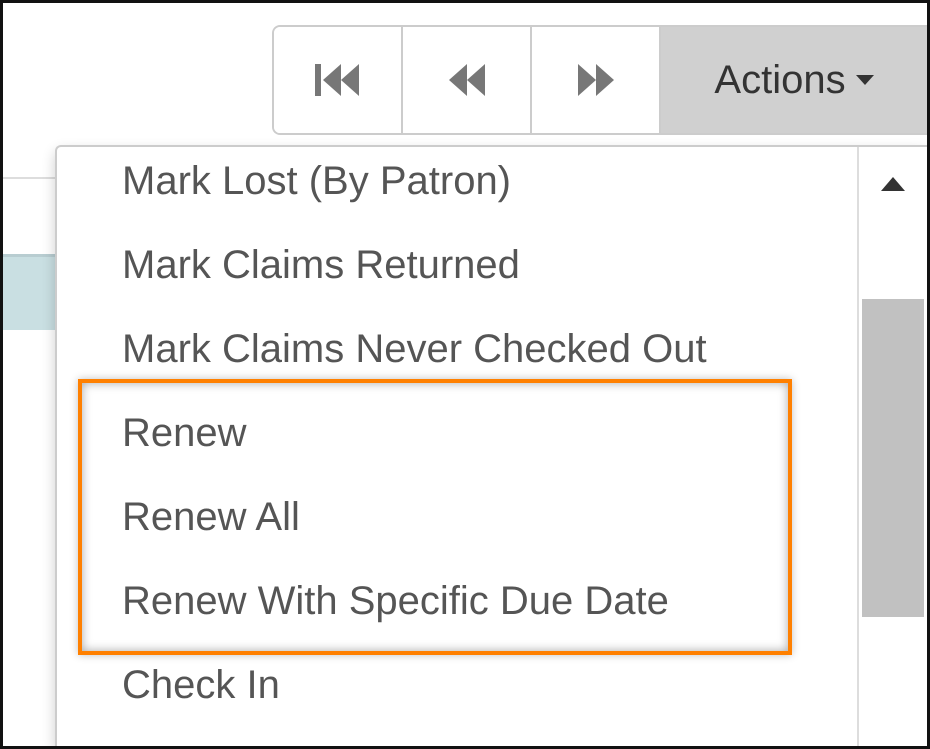 The height and width of the screenshot is (749, 930). What do you see at coordinates (595, 80) in the screenshot?
I see `double-right-arrow-icon` at bounding box center [595, 80].